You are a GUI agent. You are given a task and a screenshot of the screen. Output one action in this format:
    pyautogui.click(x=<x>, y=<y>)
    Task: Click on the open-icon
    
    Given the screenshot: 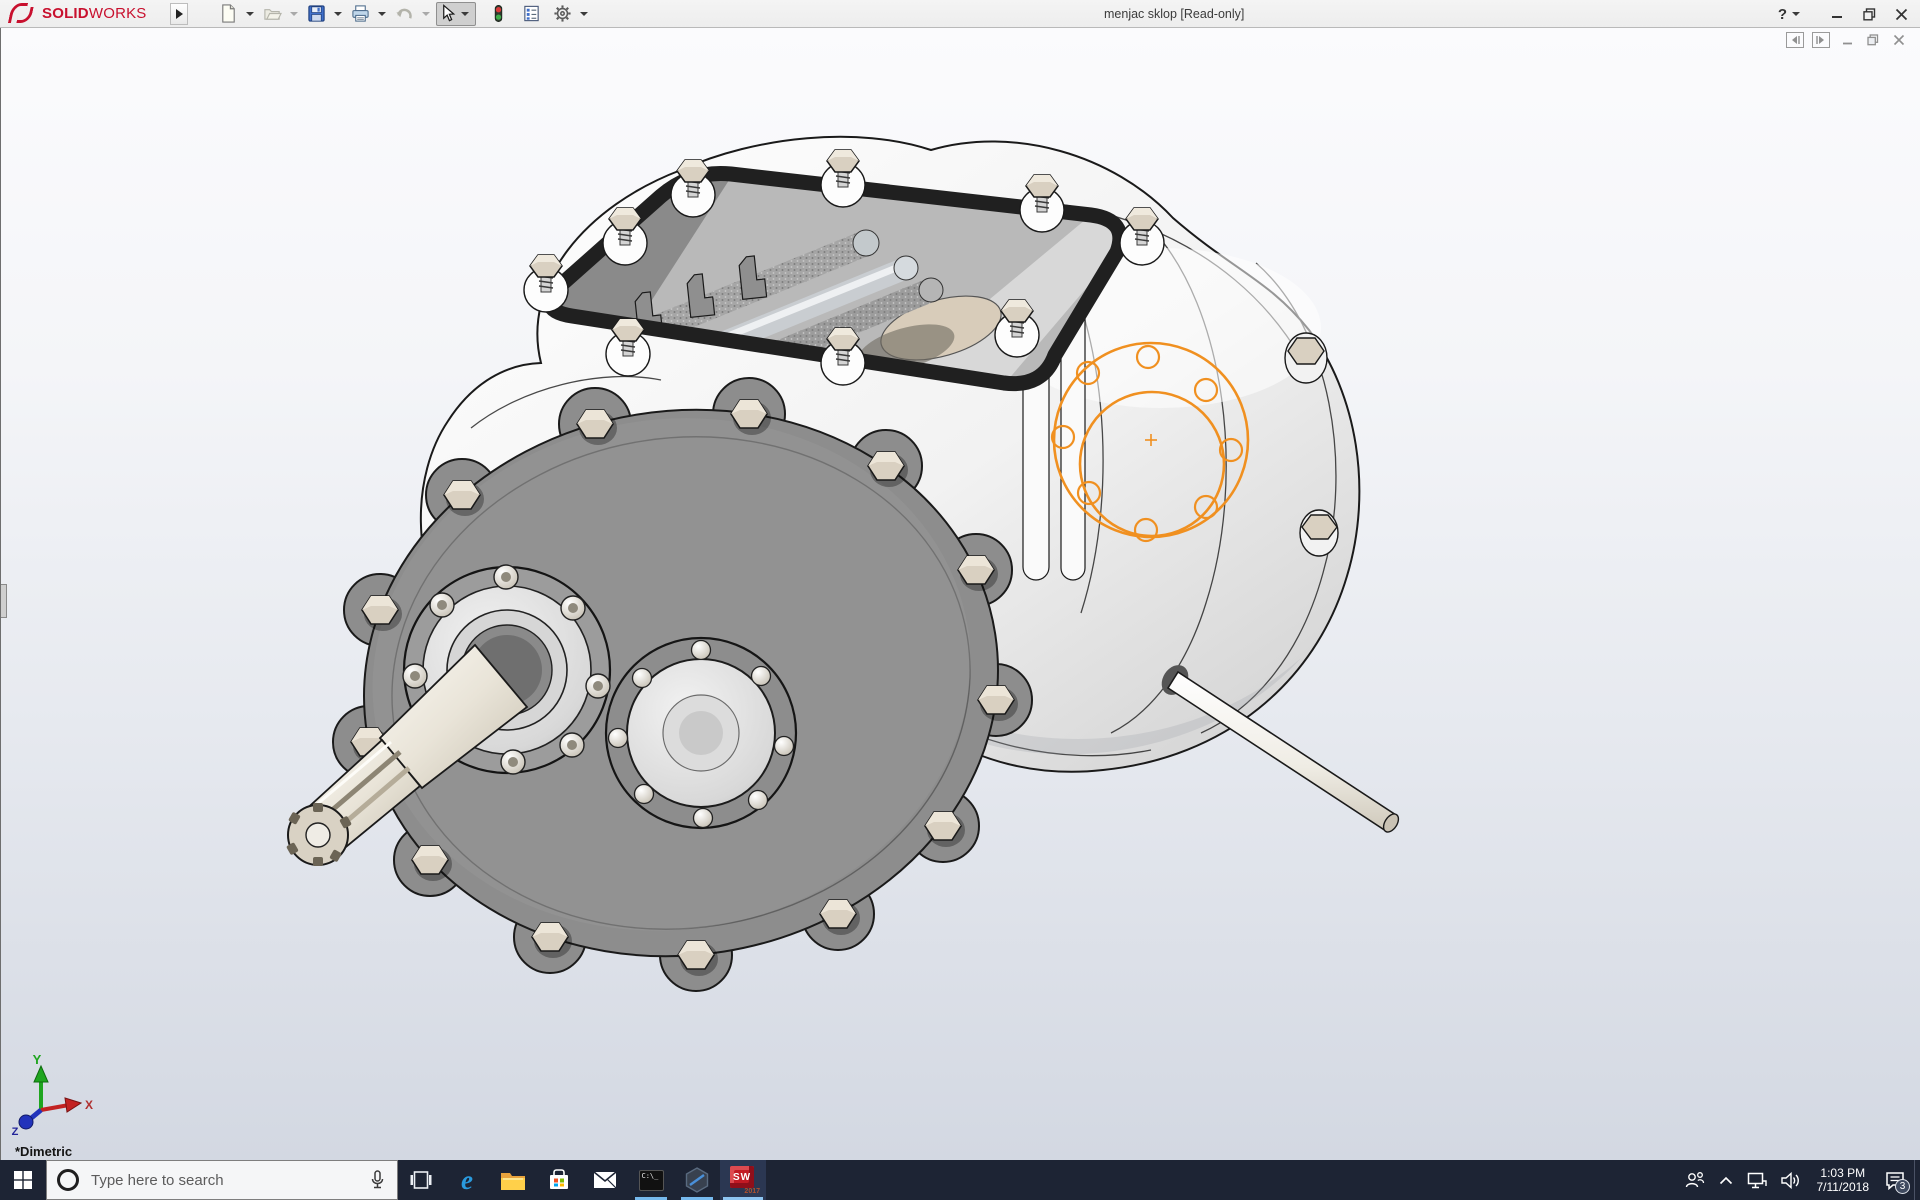 What is the action you would take?
    pyautogui.click(x=273, y=14)
    